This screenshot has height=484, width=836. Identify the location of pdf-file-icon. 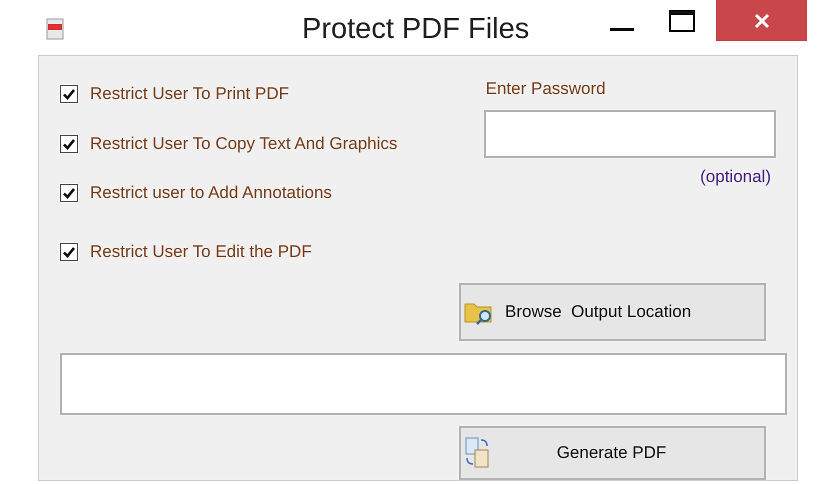
(55, 29).